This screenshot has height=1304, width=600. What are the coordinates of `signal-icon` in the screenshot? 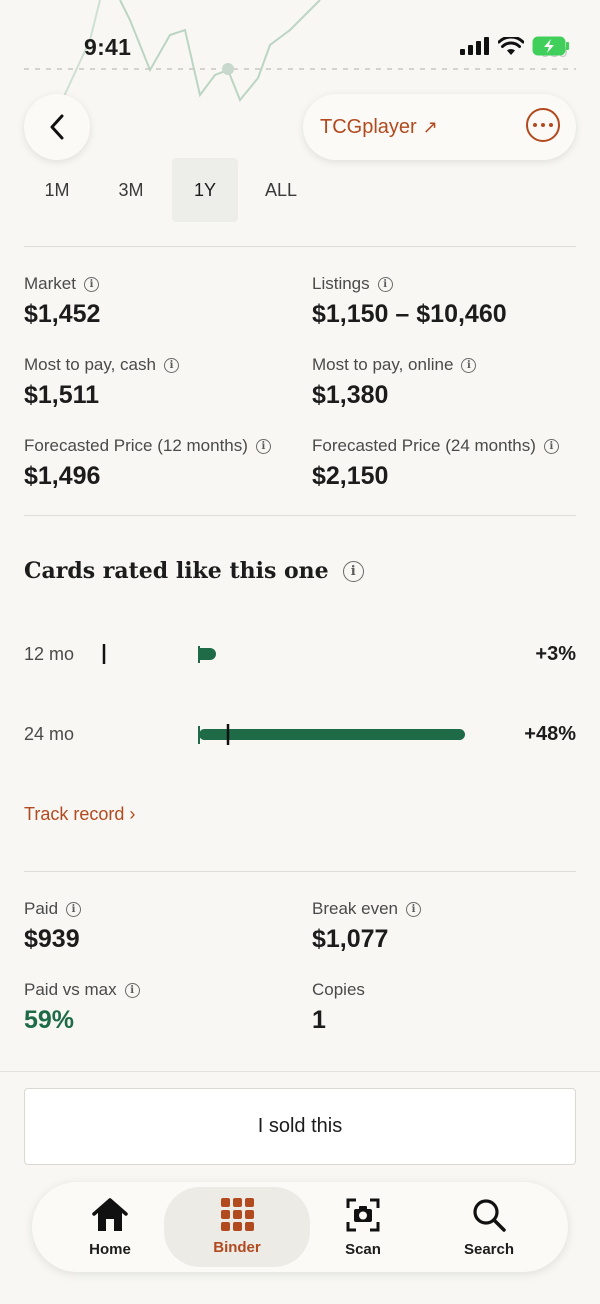 It's located at (474, 46).